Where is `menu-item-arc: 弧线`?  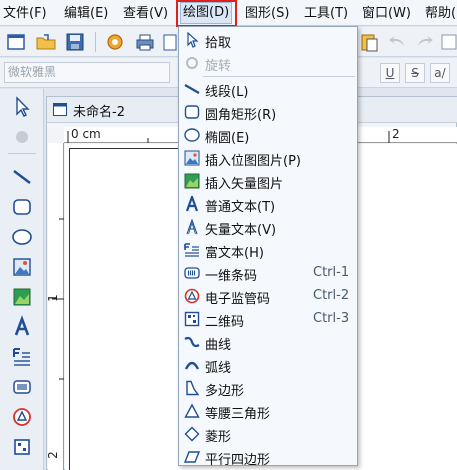 menu-item-arc: 弧线 is located at coordinates (268, 365).